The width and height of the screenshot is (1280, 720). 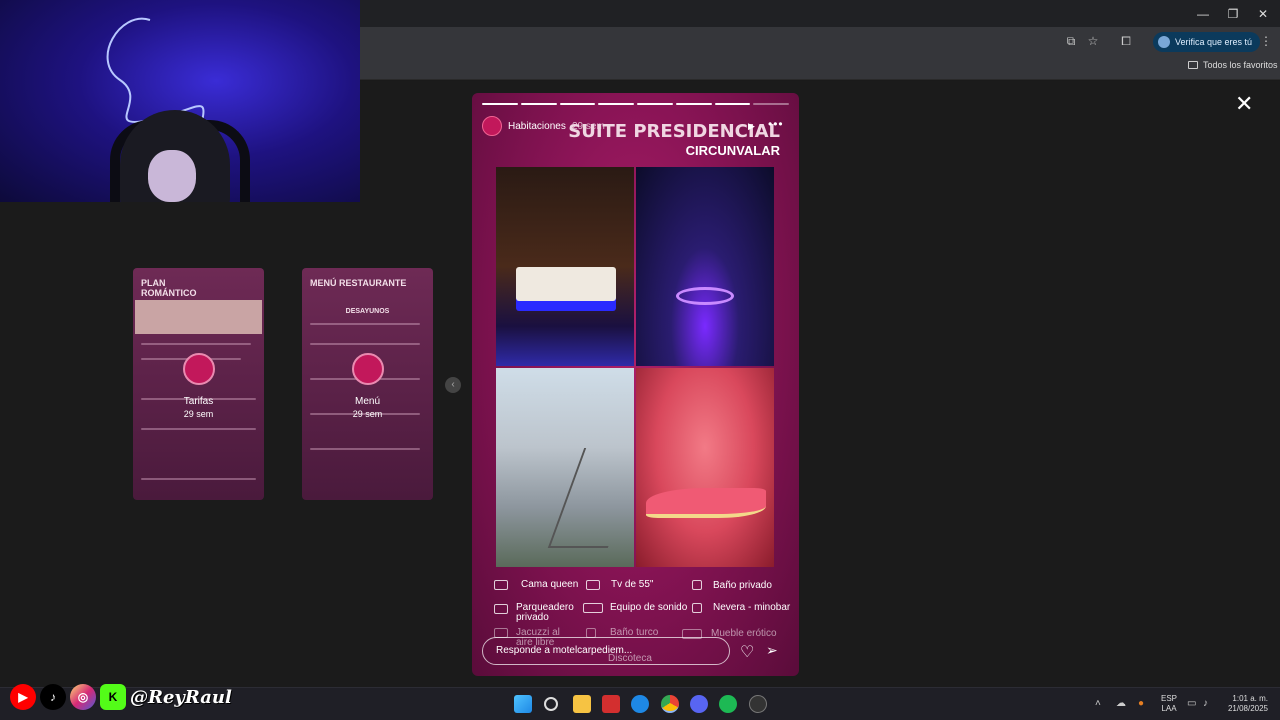 What do you see at coordinates (358, 283) in the screenshot?
I see `thumbnail-title: MENÚ RESTAURANTE` at bounding box center [358, 283].